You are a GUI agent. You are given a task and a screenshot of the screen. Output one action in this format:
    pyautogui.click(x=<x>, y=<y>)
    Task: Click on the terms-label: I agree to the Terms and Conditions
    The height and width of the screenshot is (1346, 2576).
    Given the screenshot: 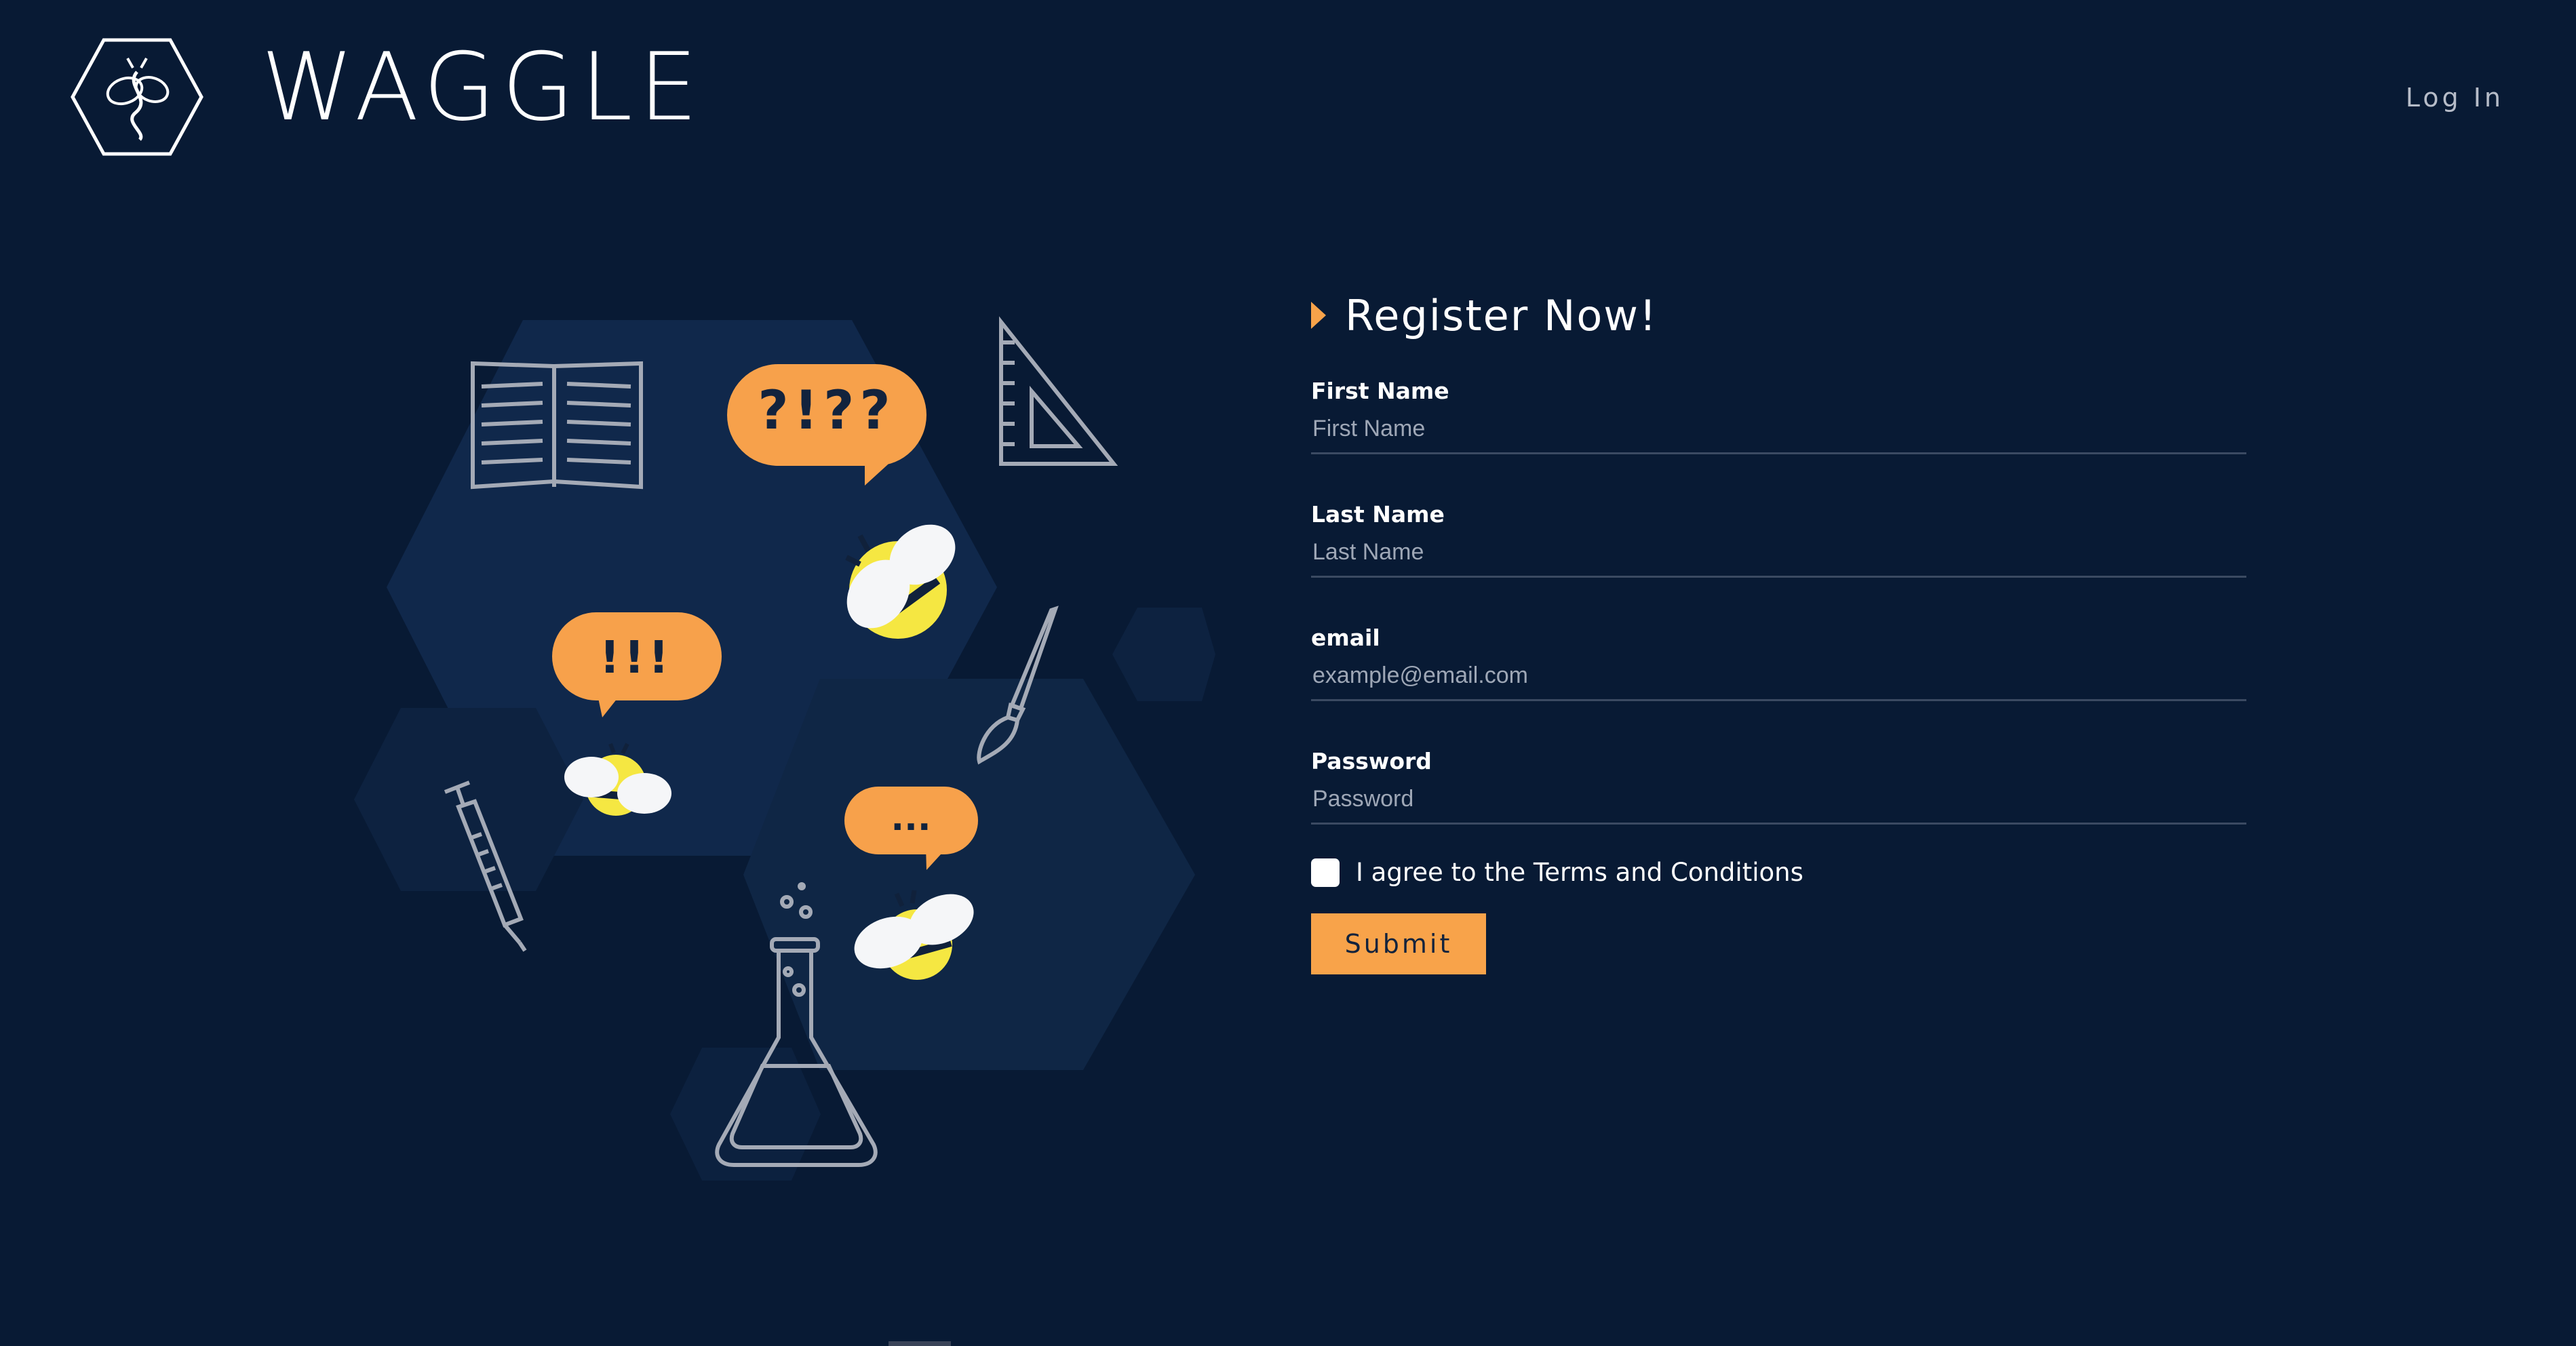 What is the action you would take?
    pyautogui.click(x=1579, y=873)
    